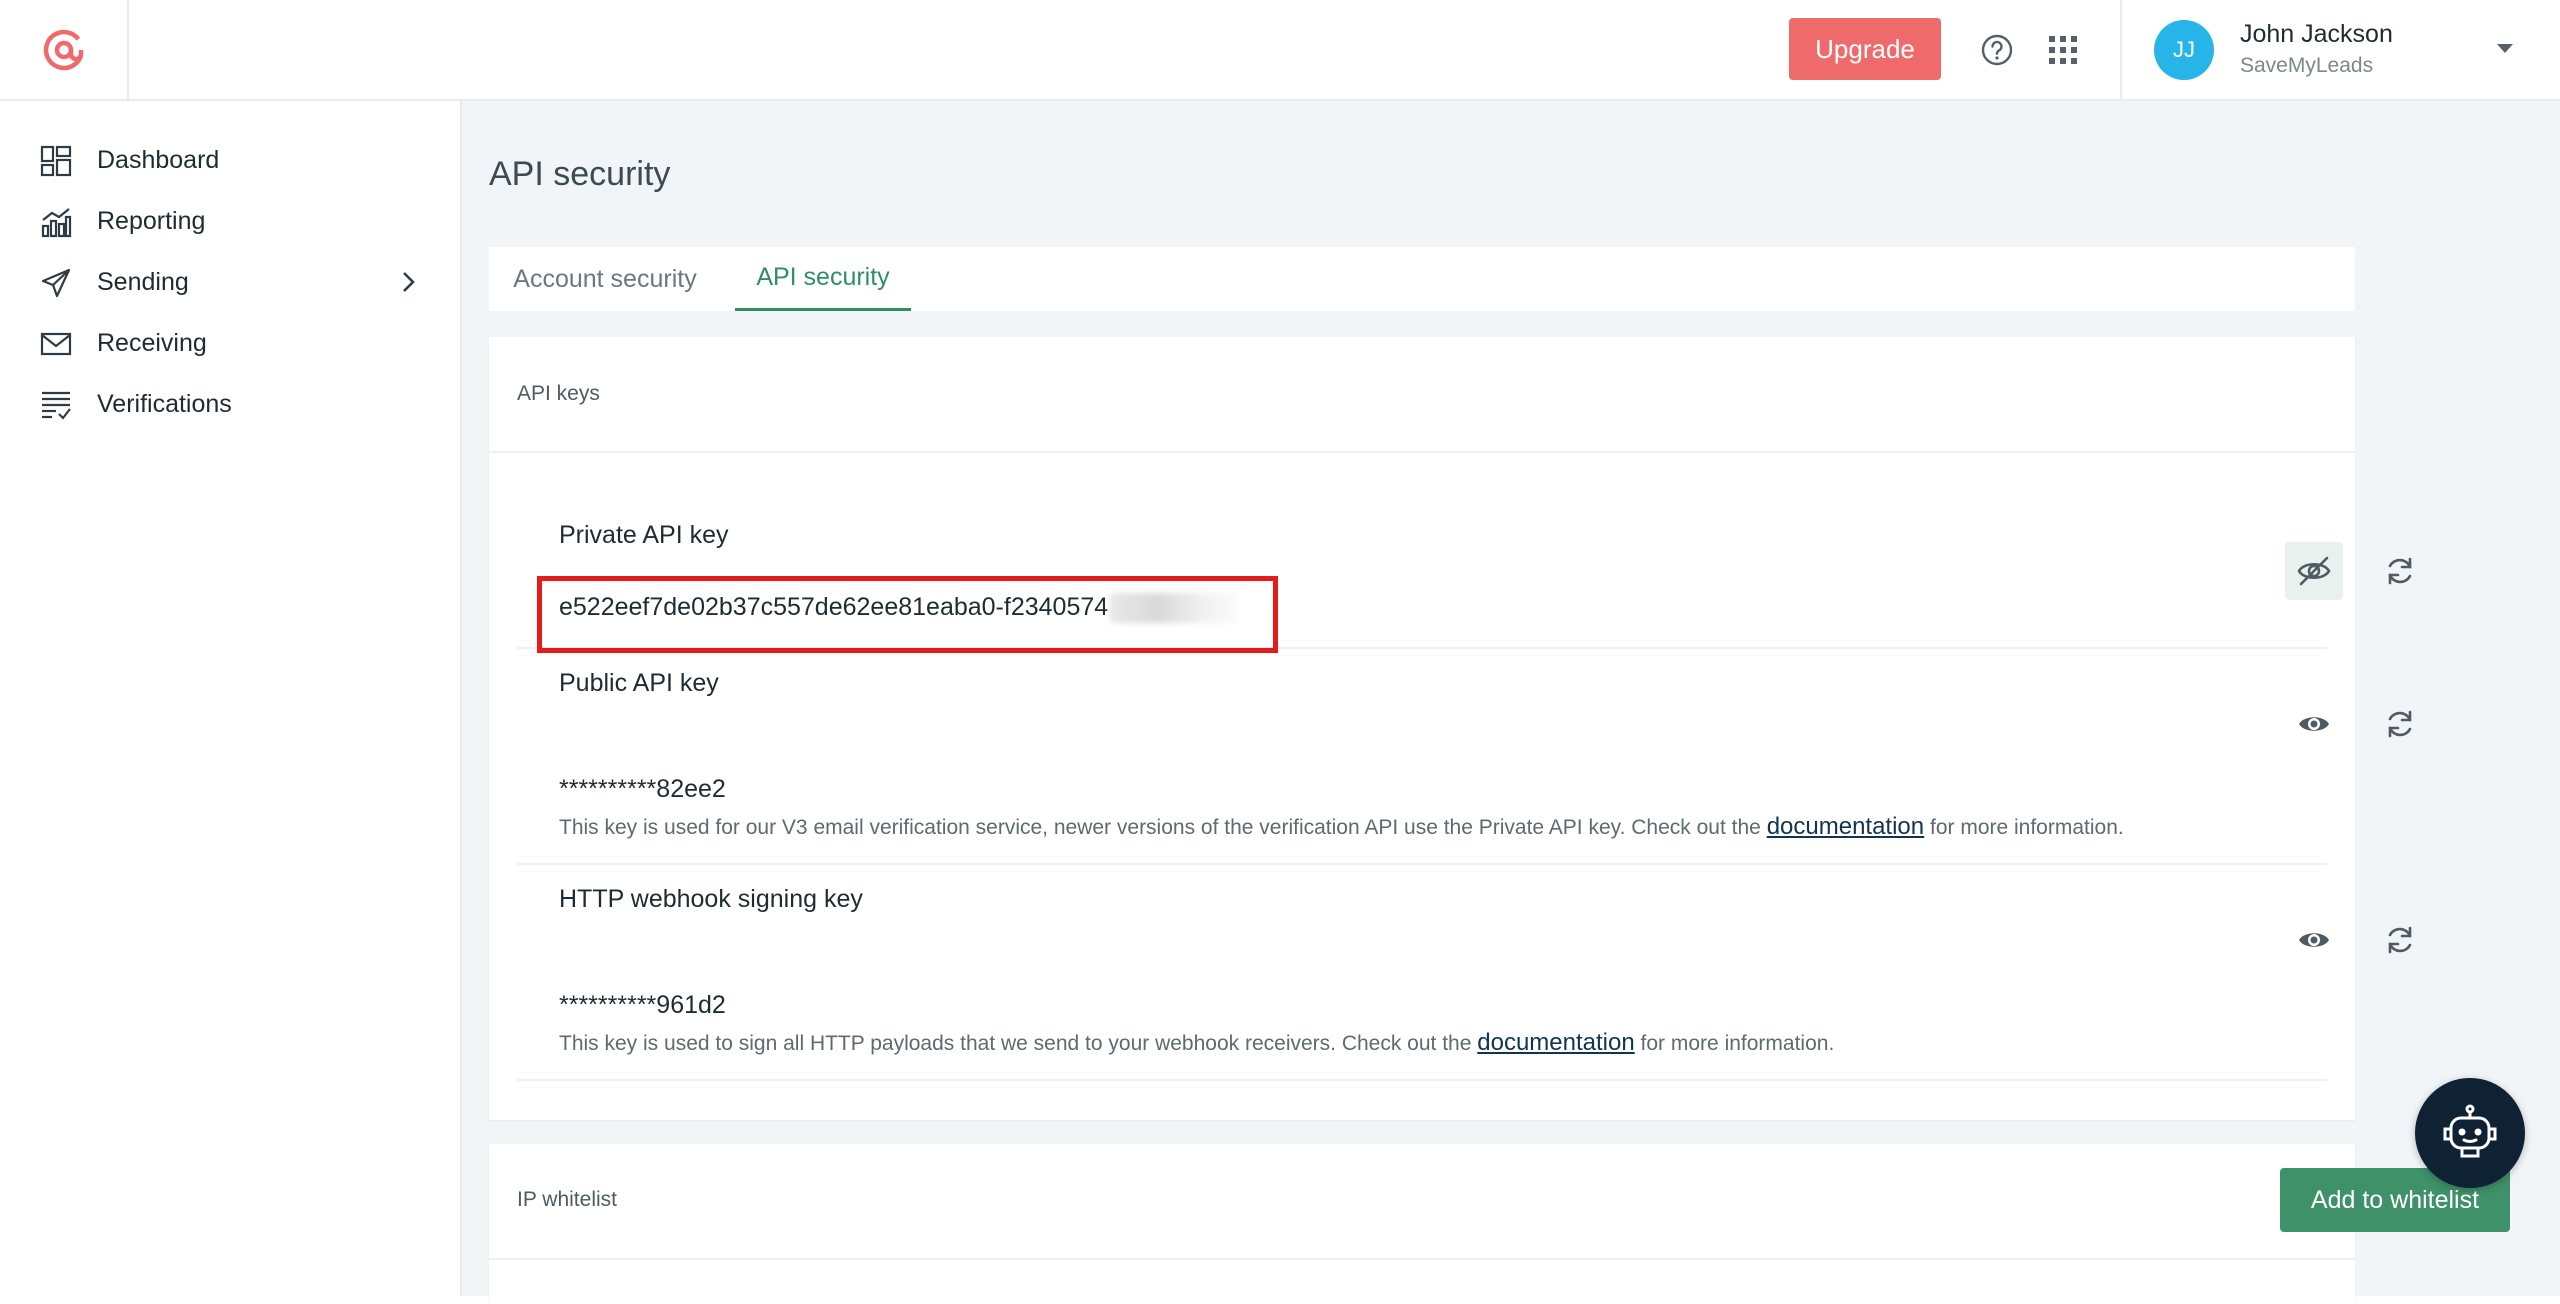 The image size is (2560, 1304). What do you see at coordinates (1280, 50) in the screenshot?
I see `top-header: Upgrade JJ John Jackson SaveMyLeads` at bounding box center [1280, 50].